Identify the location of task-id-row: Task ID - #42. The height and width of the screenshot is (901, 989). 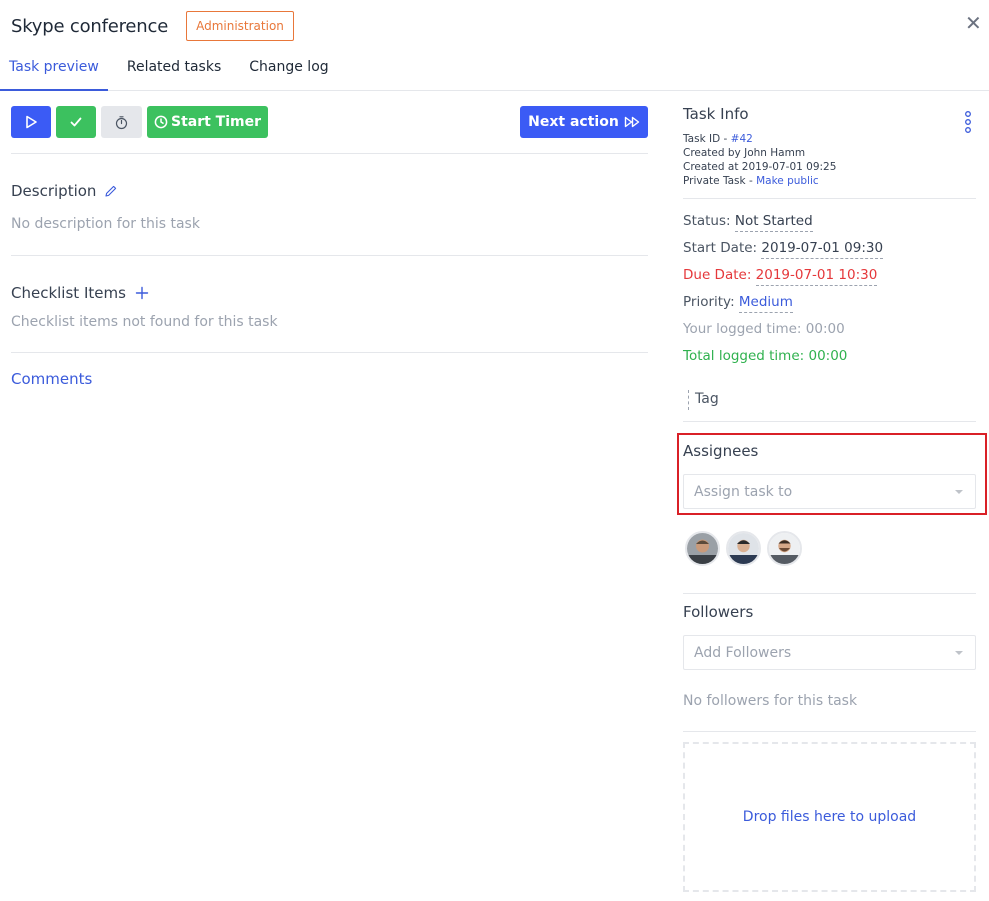
(759, 139).